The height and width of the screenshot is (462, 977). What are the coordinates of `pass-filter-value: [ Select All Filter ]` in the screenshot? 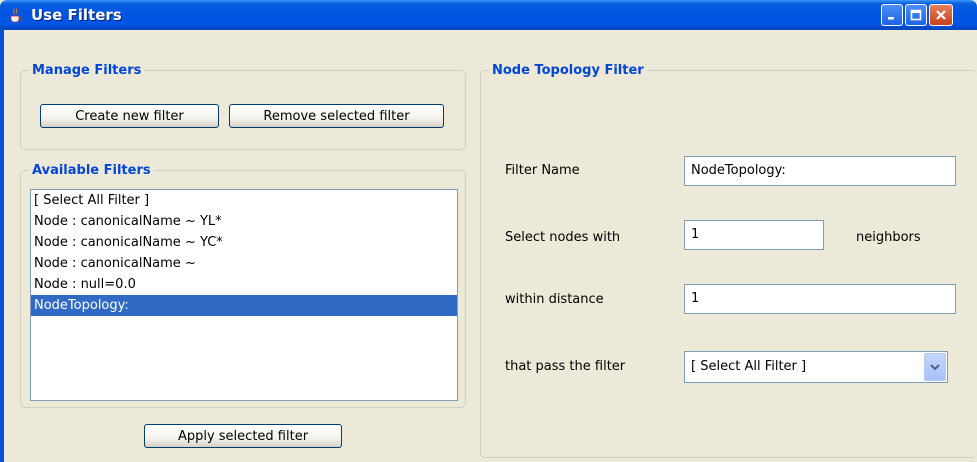 It's located at (749, 366).